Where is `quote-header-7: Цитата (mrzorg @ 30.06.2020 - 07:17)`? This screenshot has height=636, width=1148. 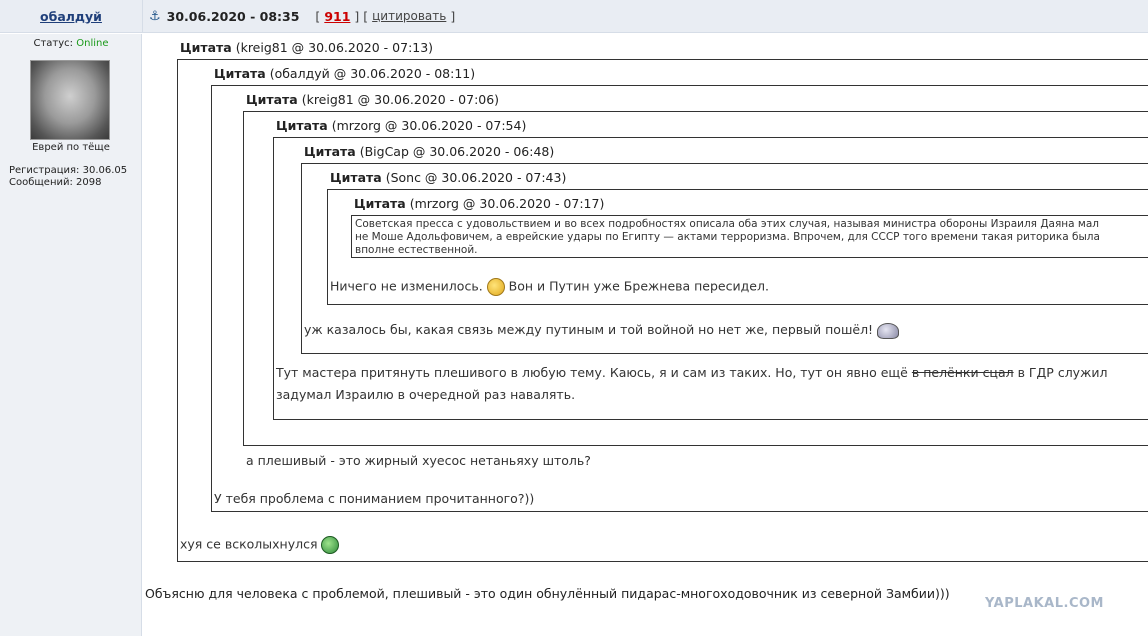 quote-header-7: Цитата (mrzorg @ 30.06.2020 - 07:17) is located at coordinates (479, 203).